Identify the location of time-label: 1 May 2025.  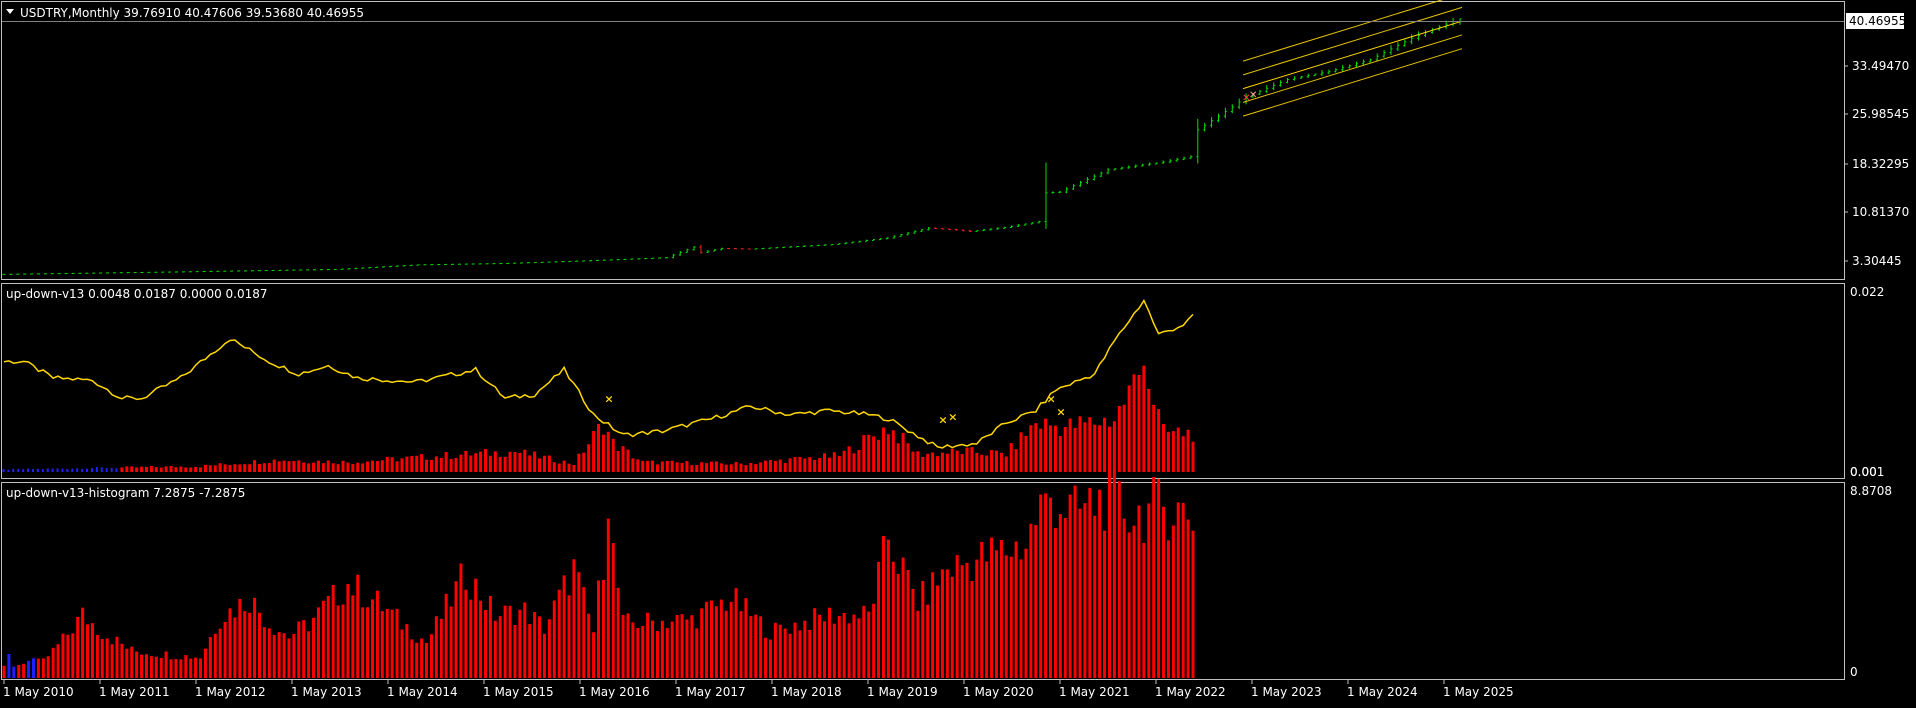
(1478, 692).